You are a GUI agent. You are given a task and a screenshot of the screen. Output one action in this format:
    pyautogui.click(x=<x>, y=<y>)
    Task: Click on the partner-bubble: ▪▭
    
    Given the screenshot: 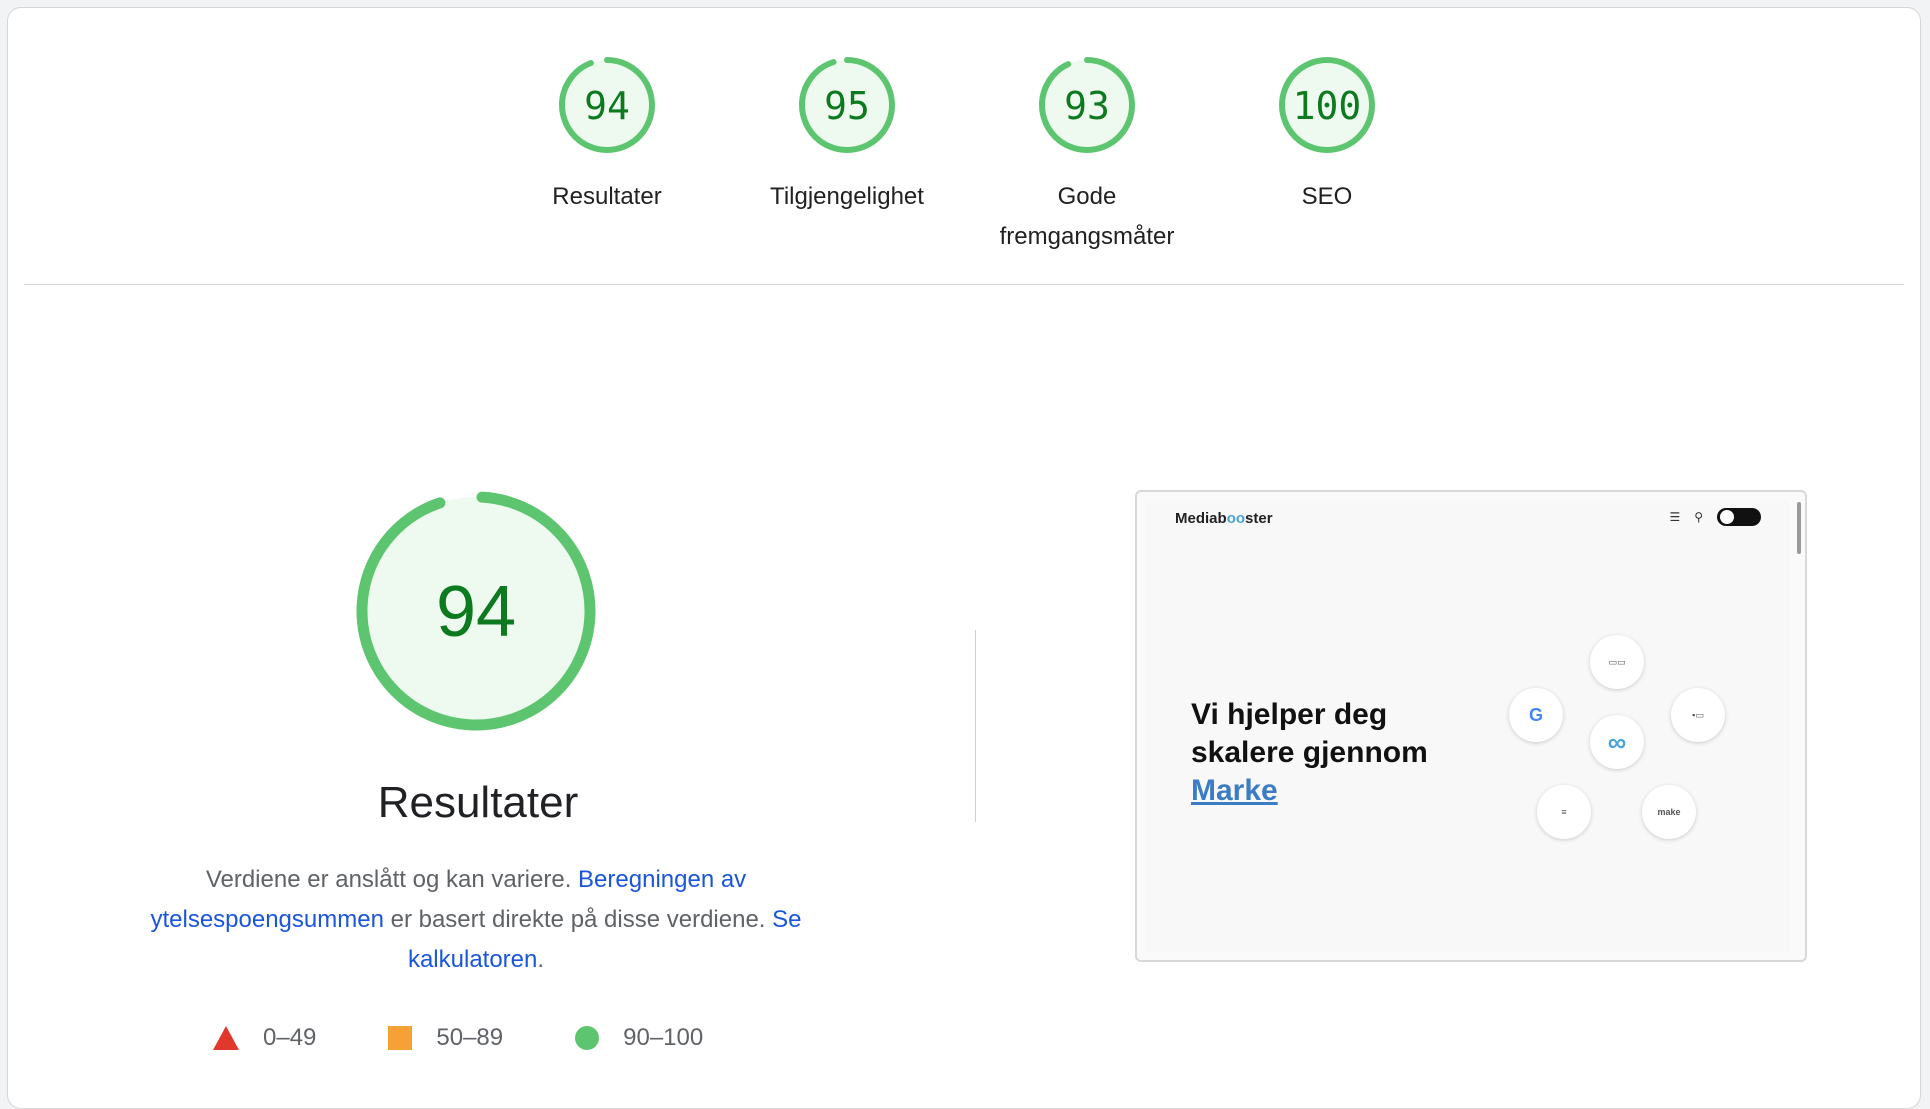 What is the action you would take?
    pyautogui.click(x=1698, y=715)
    